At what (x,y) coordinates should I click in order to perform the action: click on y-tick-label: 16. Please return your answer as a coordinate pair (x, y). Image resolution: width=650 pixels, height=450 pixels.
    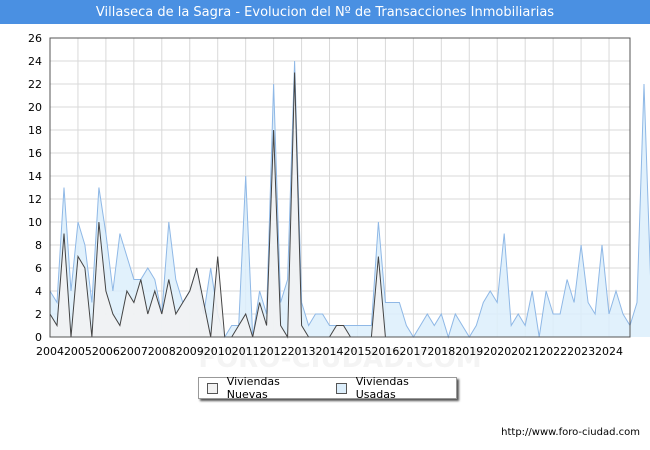
    Looking at the image, I should click on (35, 153).